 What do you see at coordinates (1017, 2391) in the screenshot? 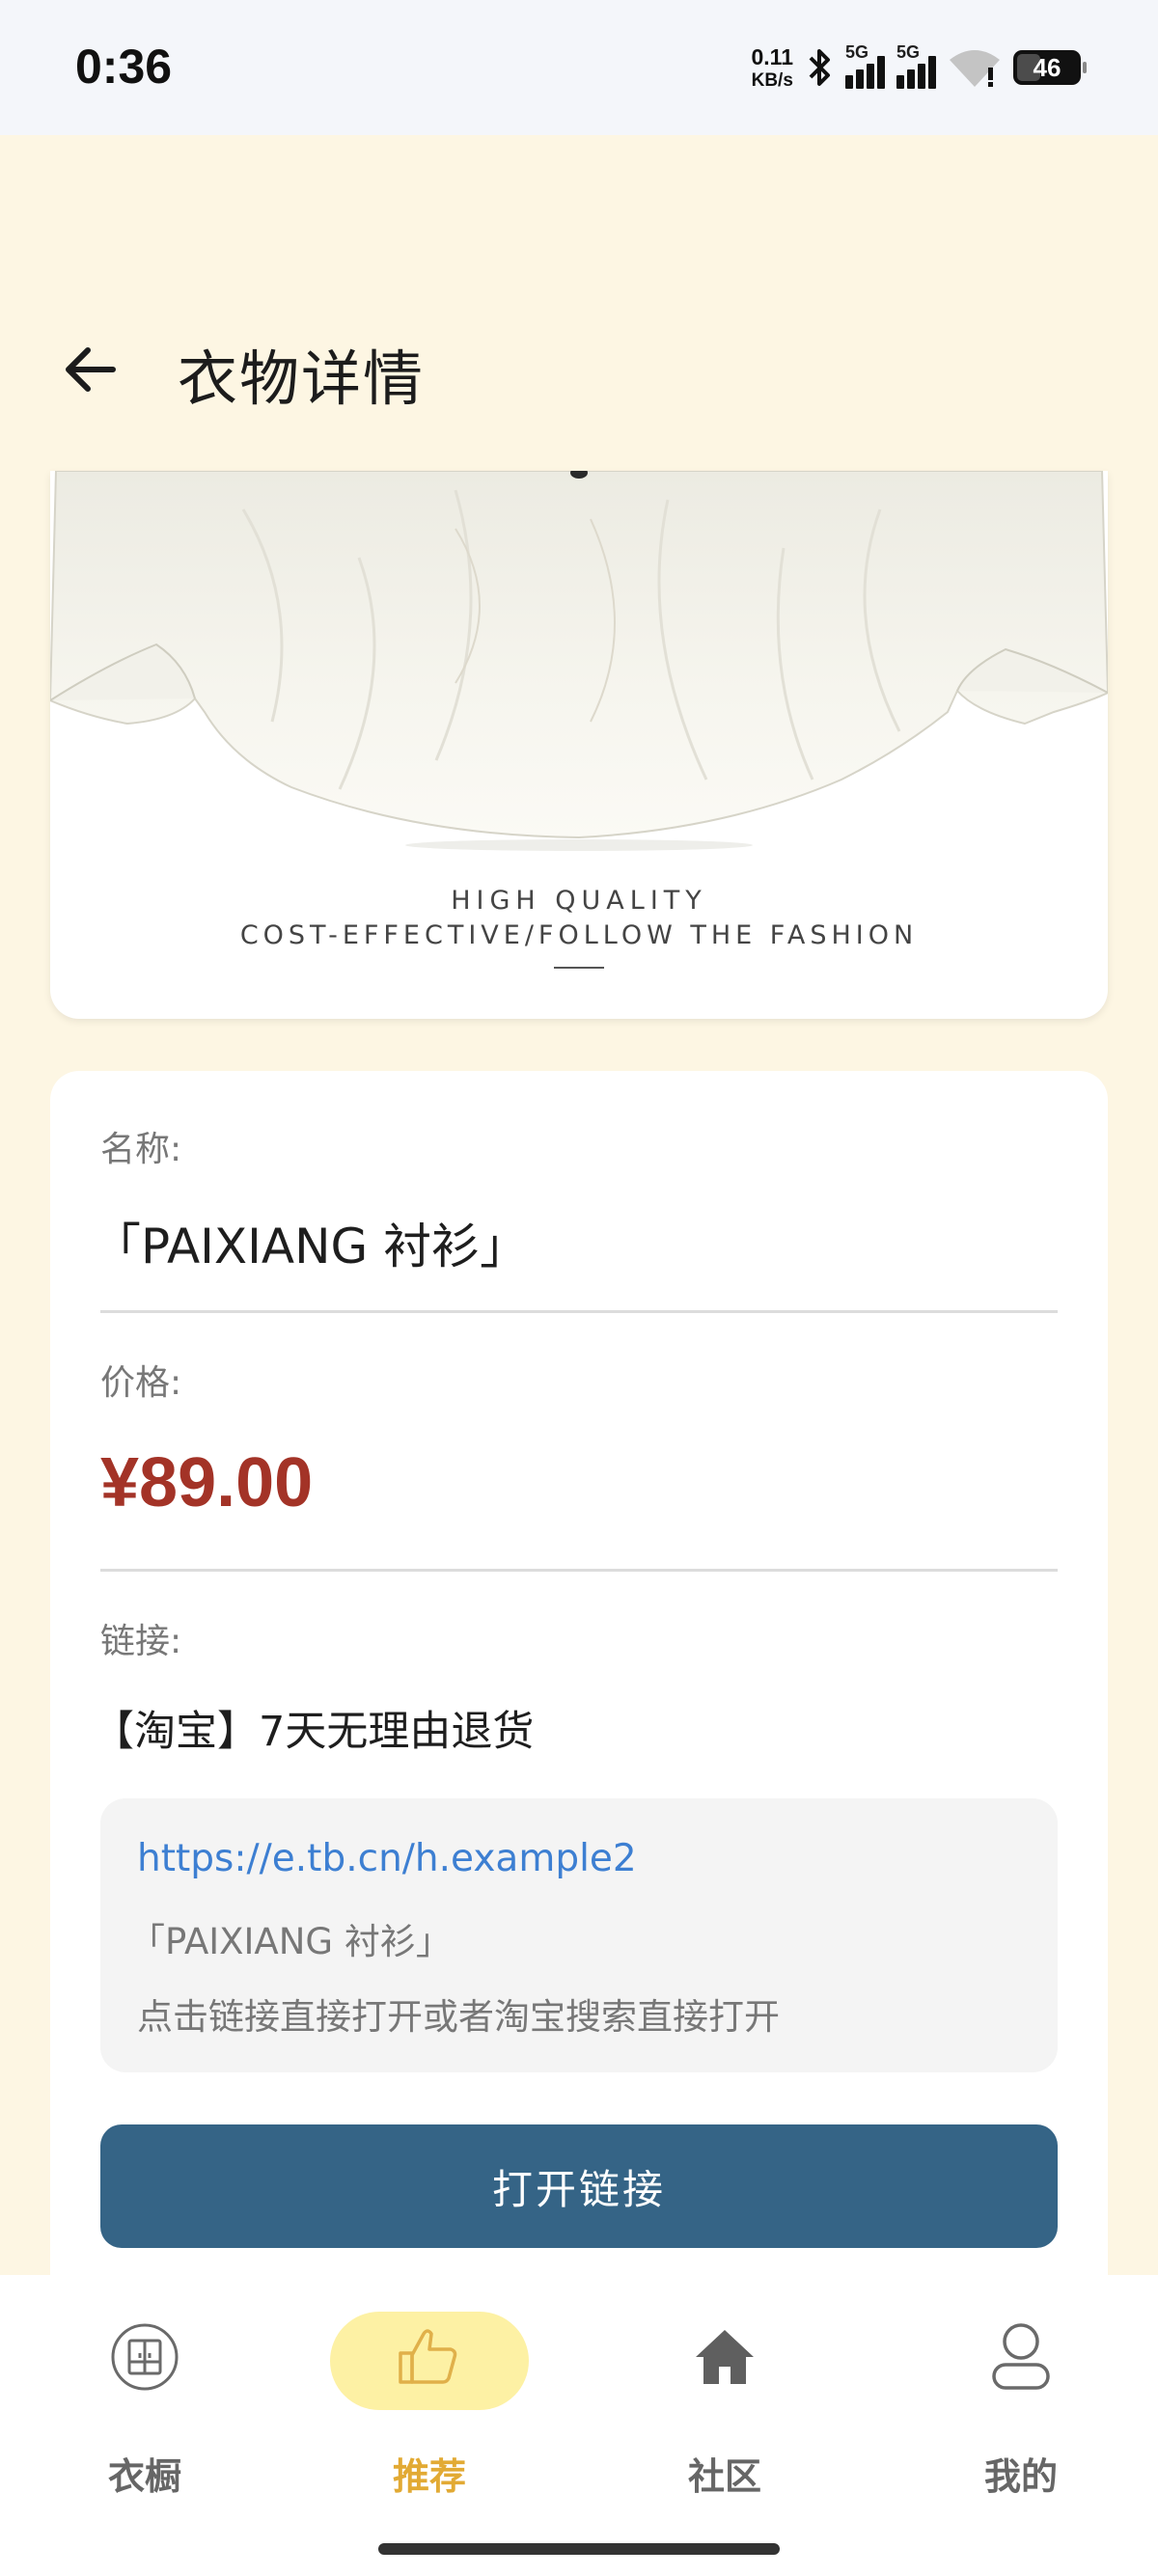
I see `nav-item-profile: 我的` at bounding box center [1017, 2391].